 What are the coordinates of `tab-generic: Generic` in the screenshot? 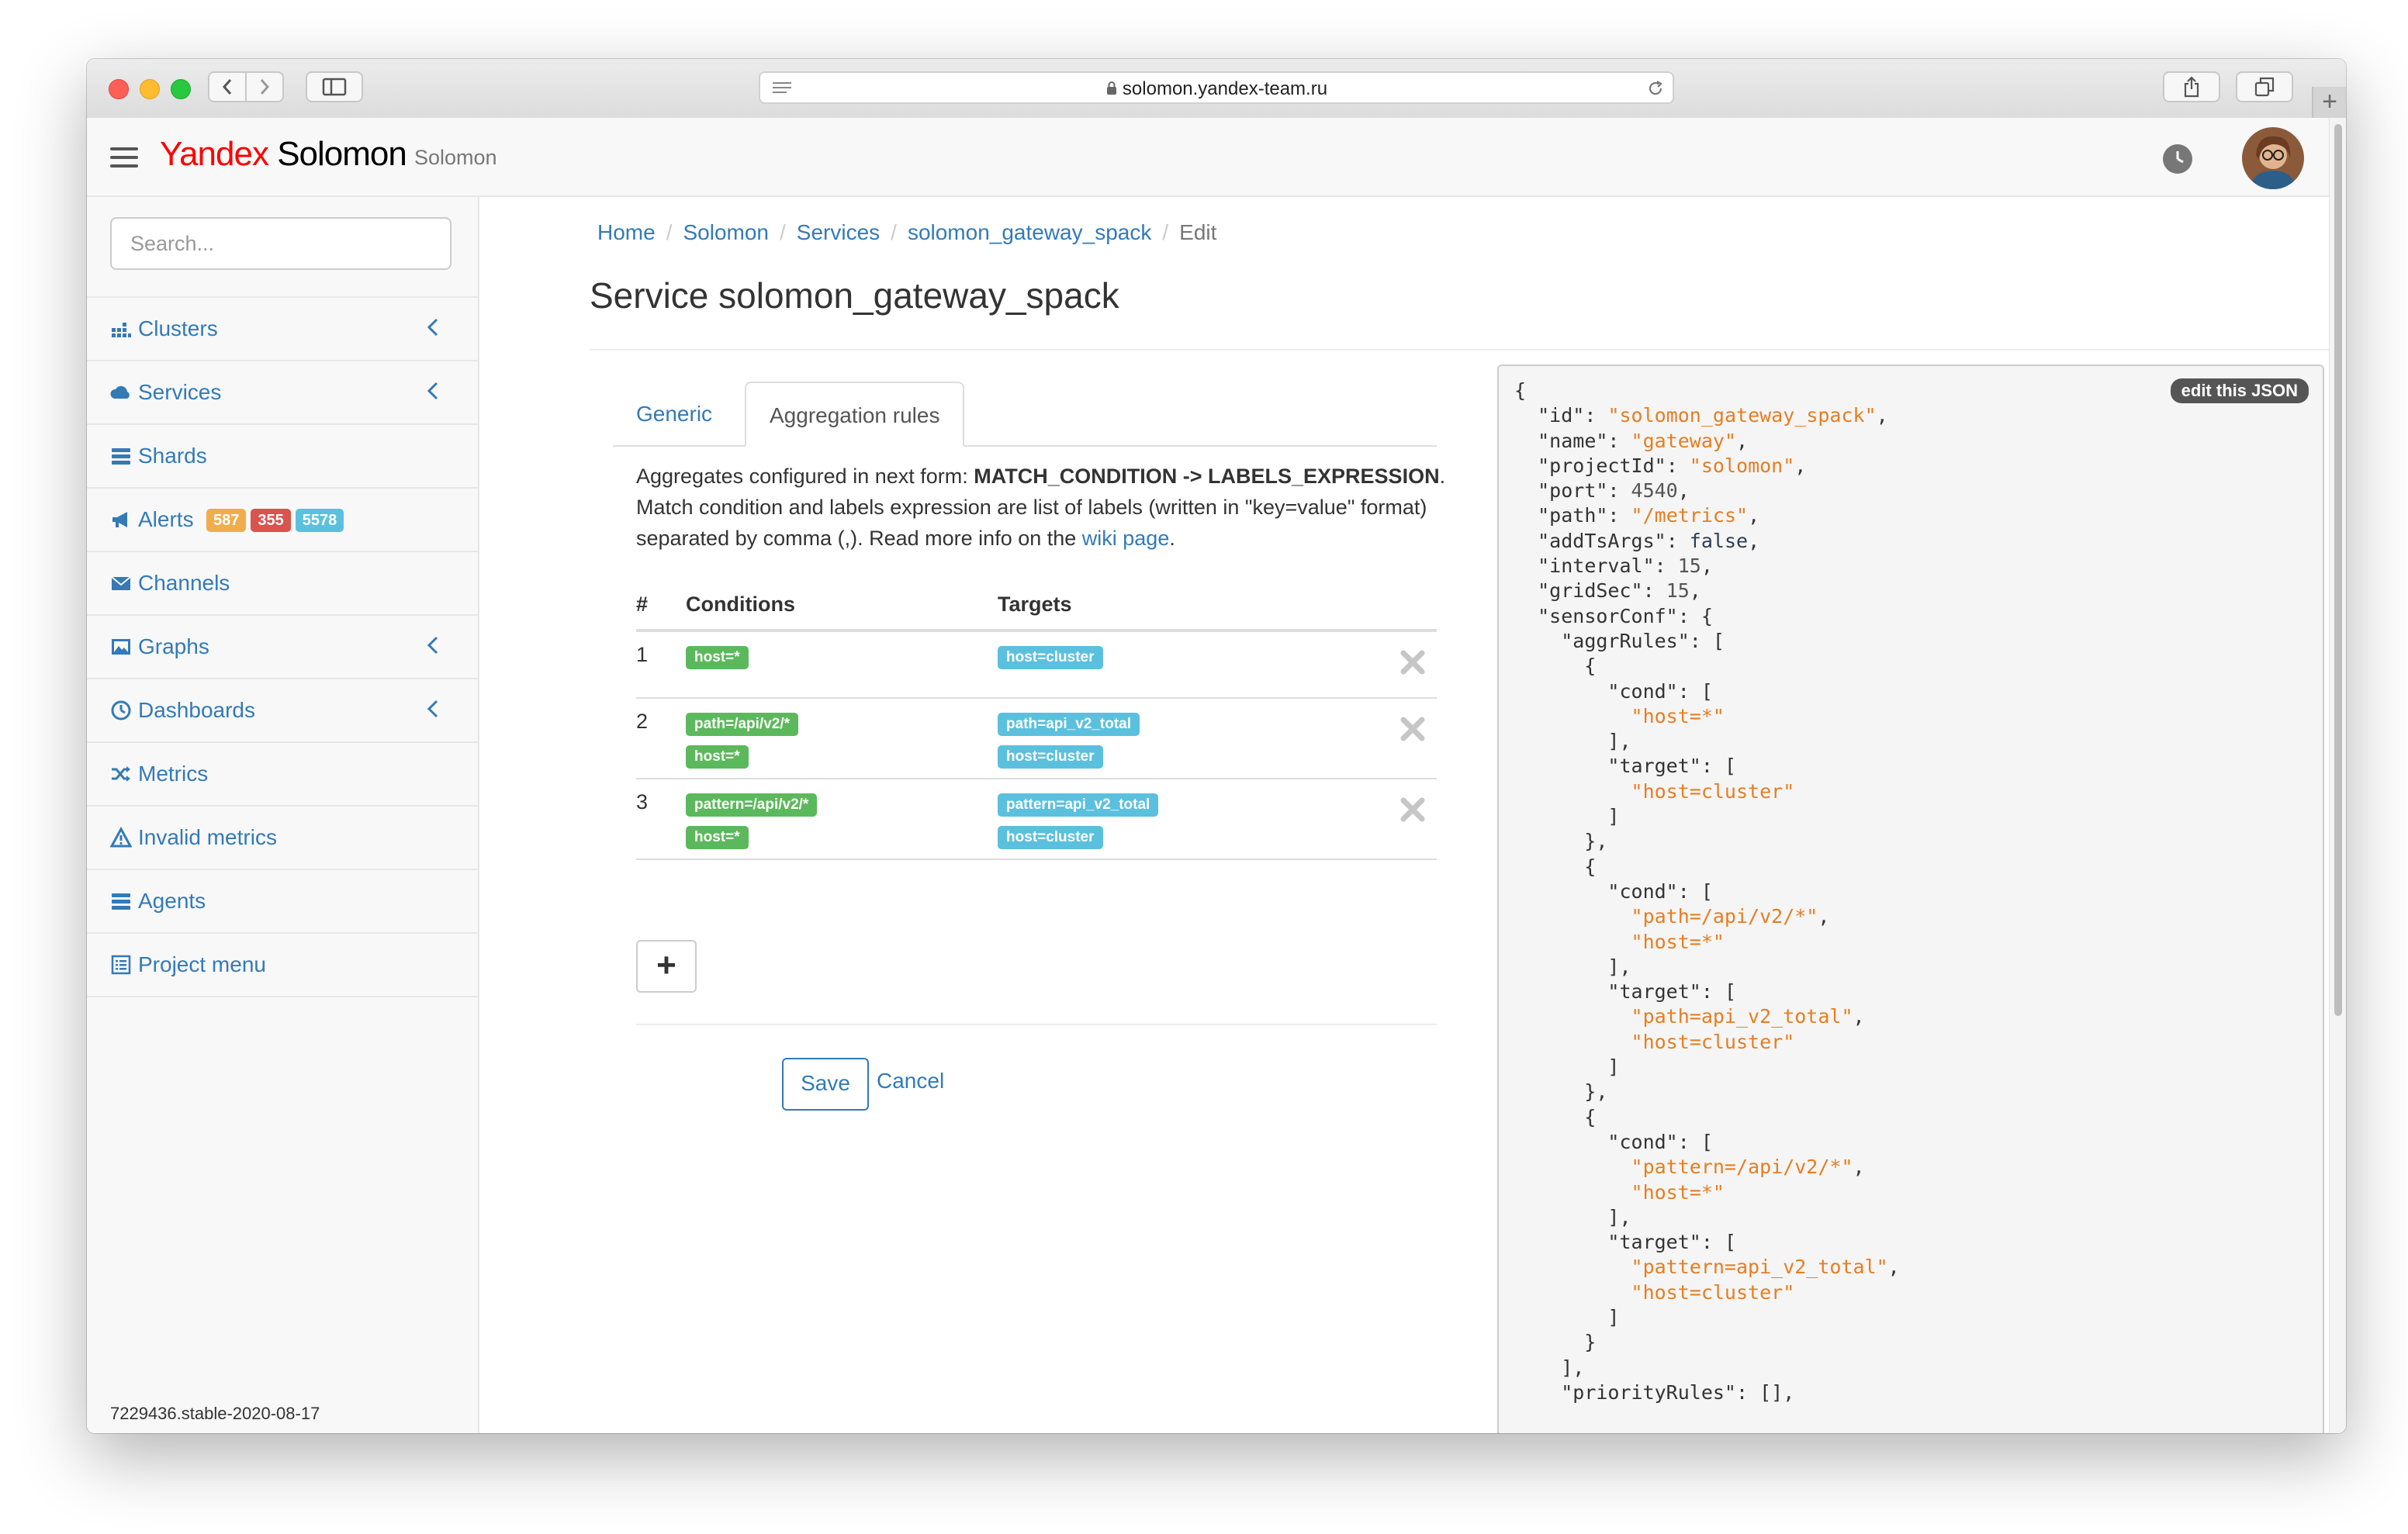 It's located at (674, 413).